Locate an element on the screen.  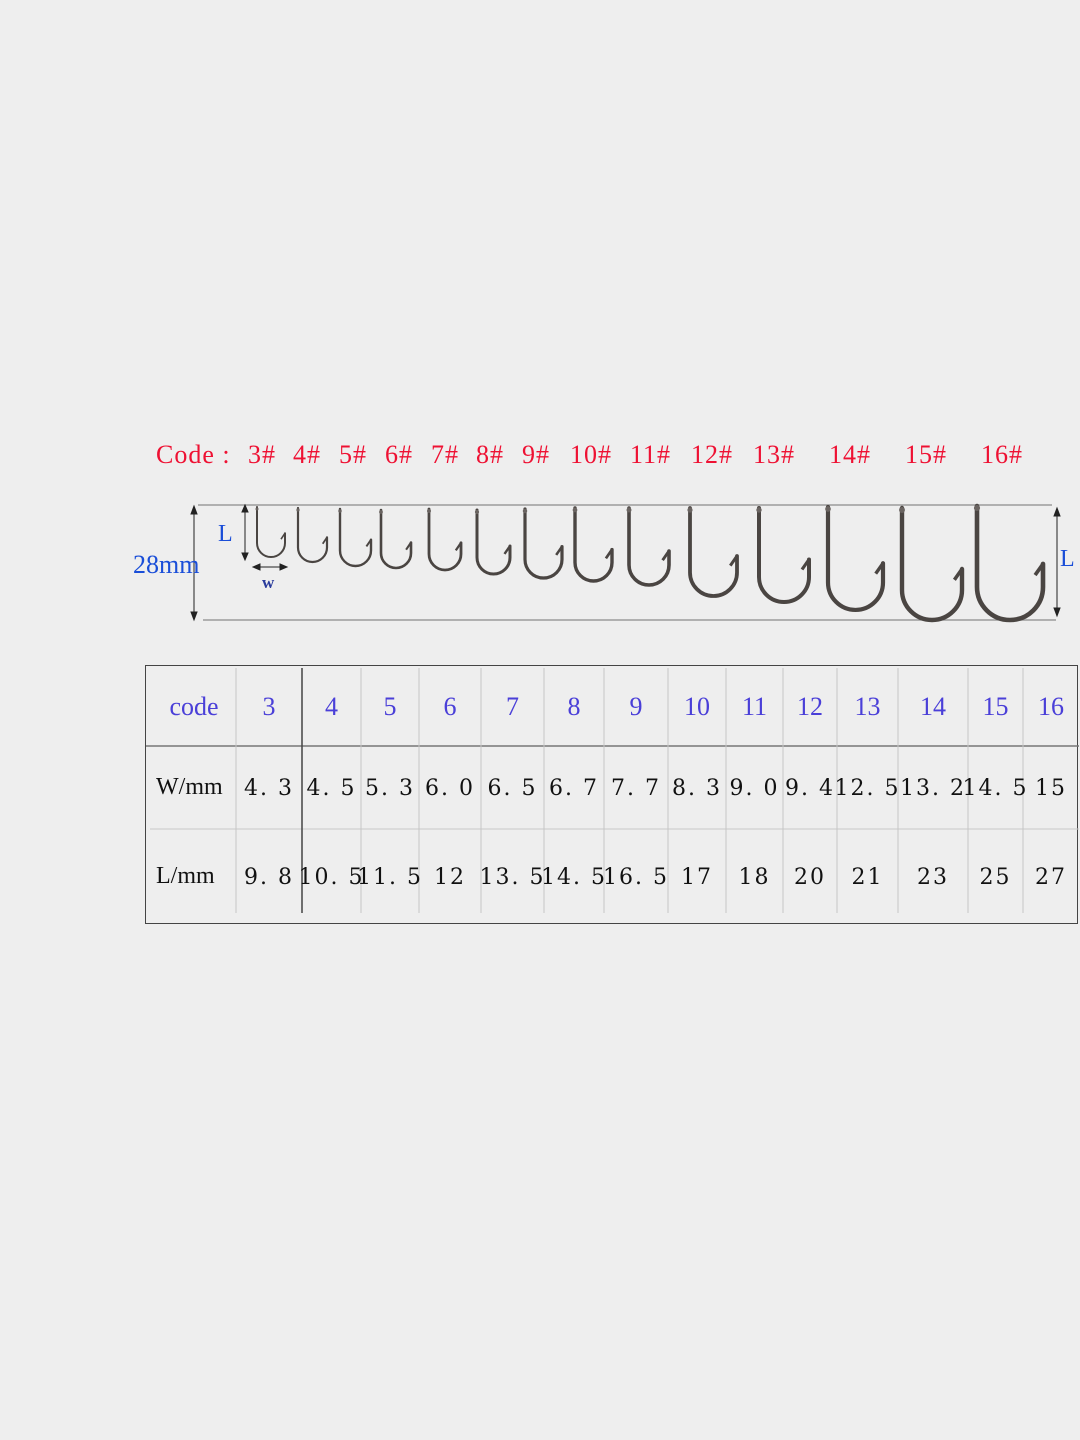
table-cell-length: 18 is located at coordinates (754, 877).